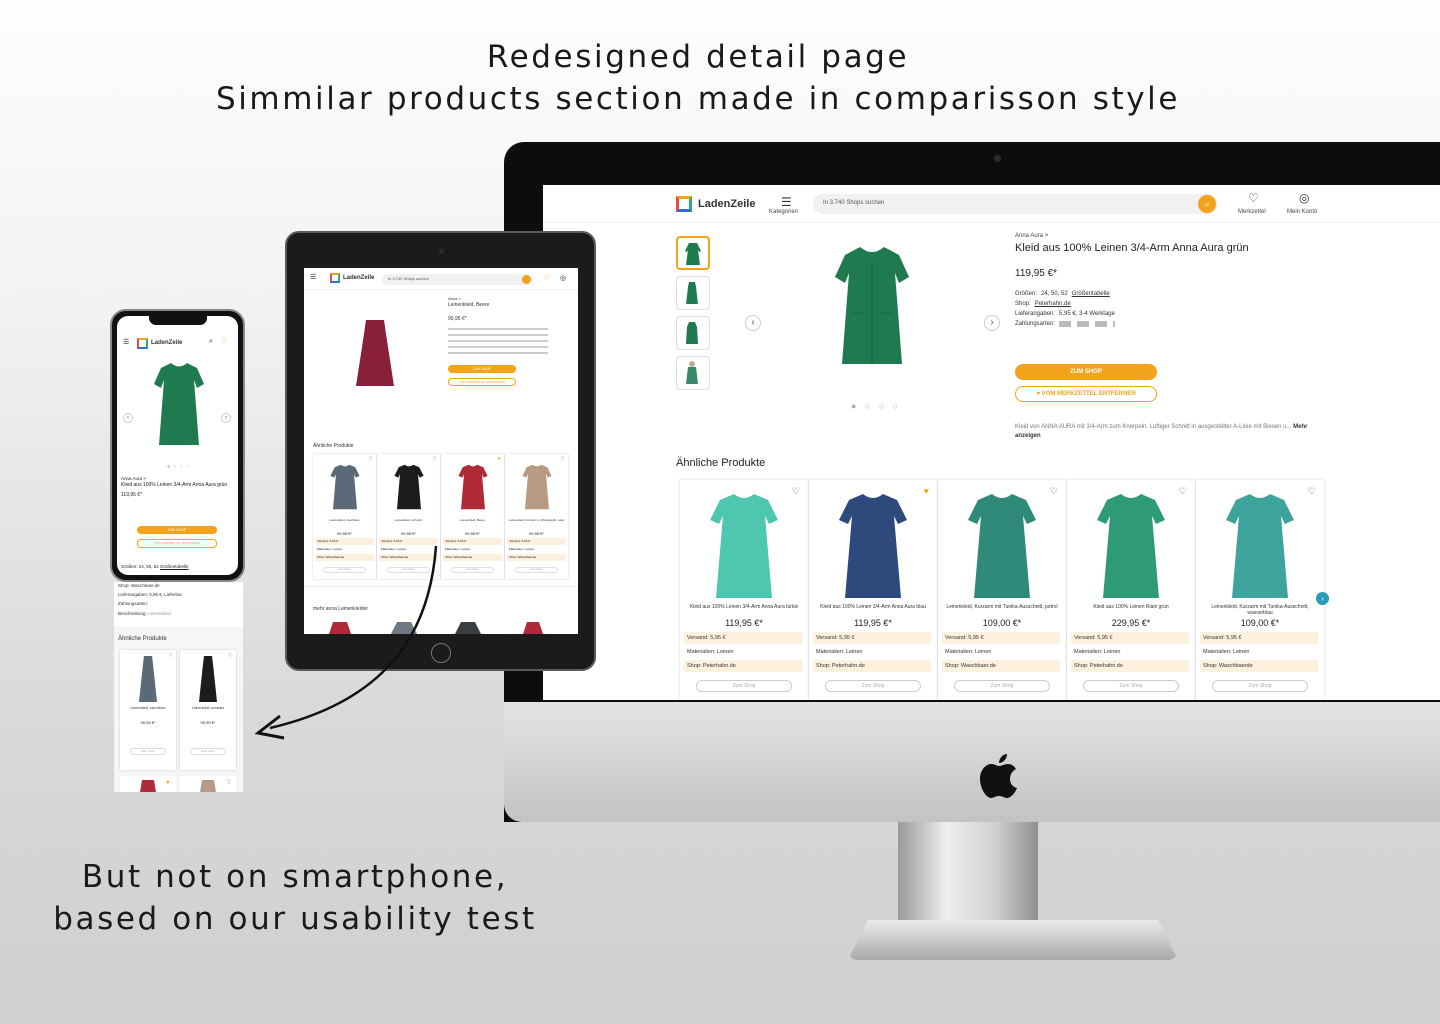  I want to click on more-cards-peek: ♥ ♡, so click(178, 784).